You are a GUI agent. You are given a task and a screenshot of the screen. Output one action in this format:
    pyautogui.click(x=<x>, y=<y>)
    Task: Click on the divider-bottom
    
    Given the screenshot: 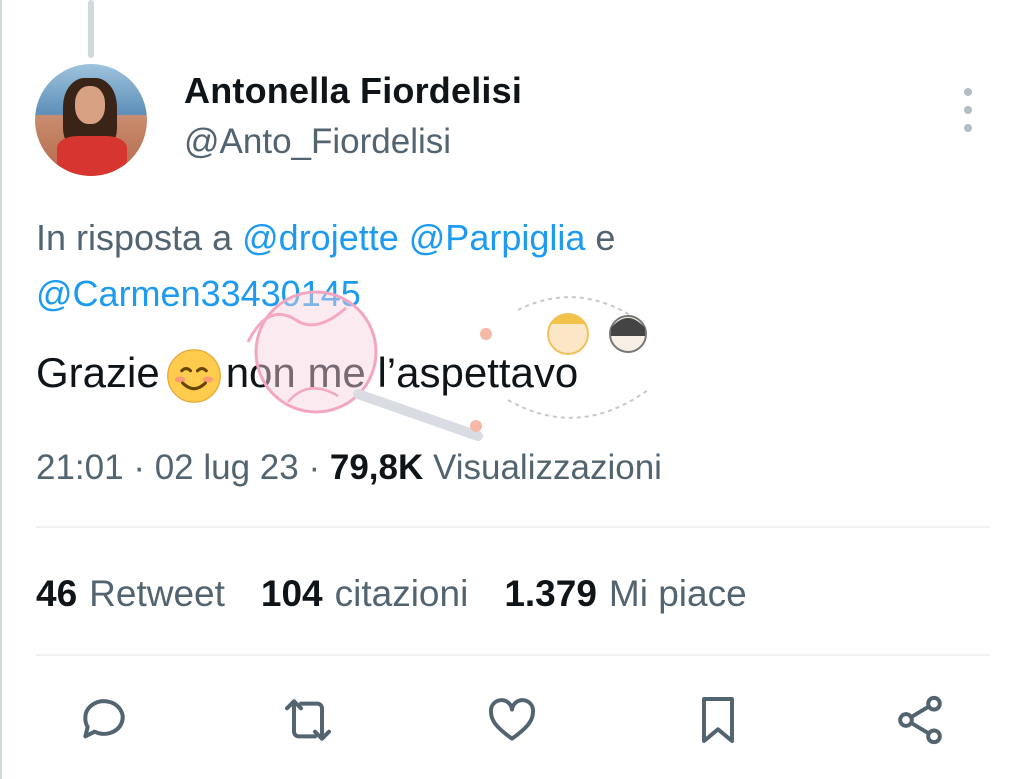 What is the action you would take?
    pyautogui.click(x=513, y=655)
    